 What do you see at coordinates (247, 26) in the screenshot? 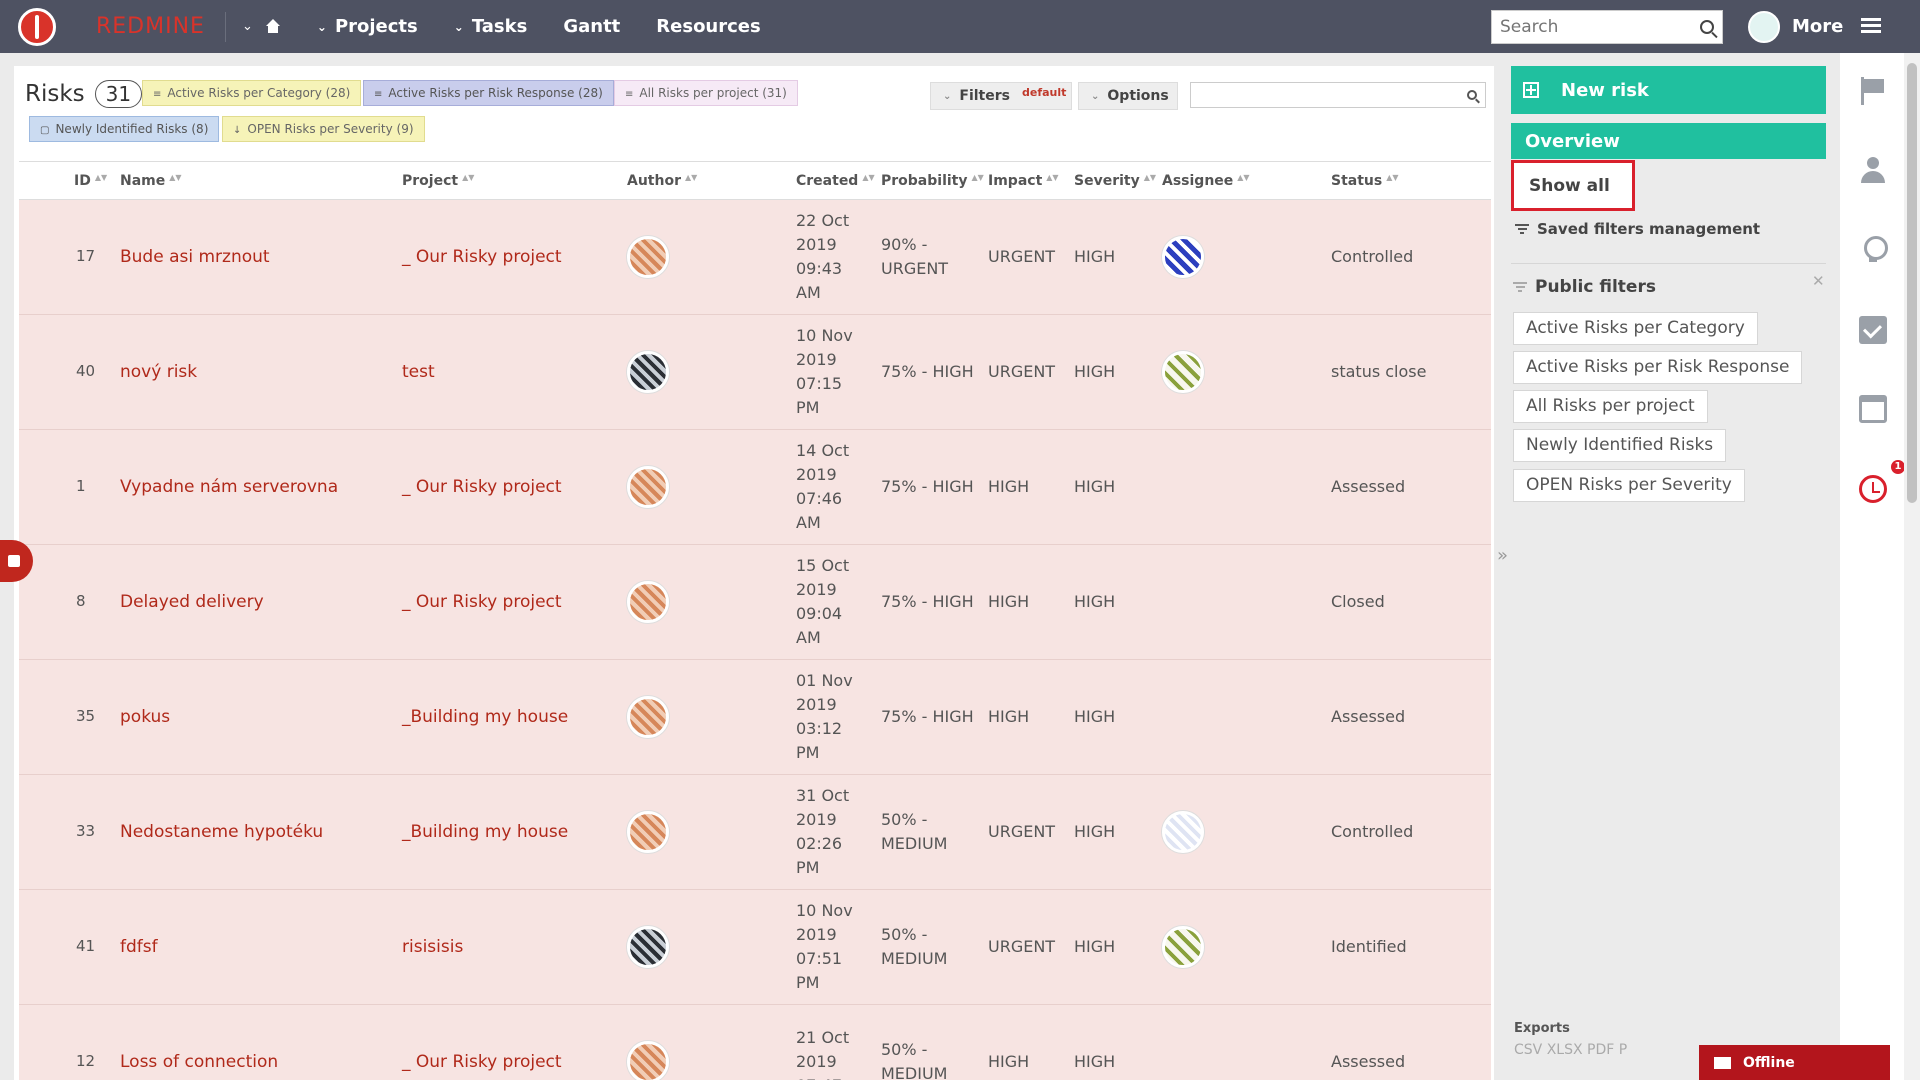
I see `chevron-down-icon: ⌄` at bounding box center [247, 26].